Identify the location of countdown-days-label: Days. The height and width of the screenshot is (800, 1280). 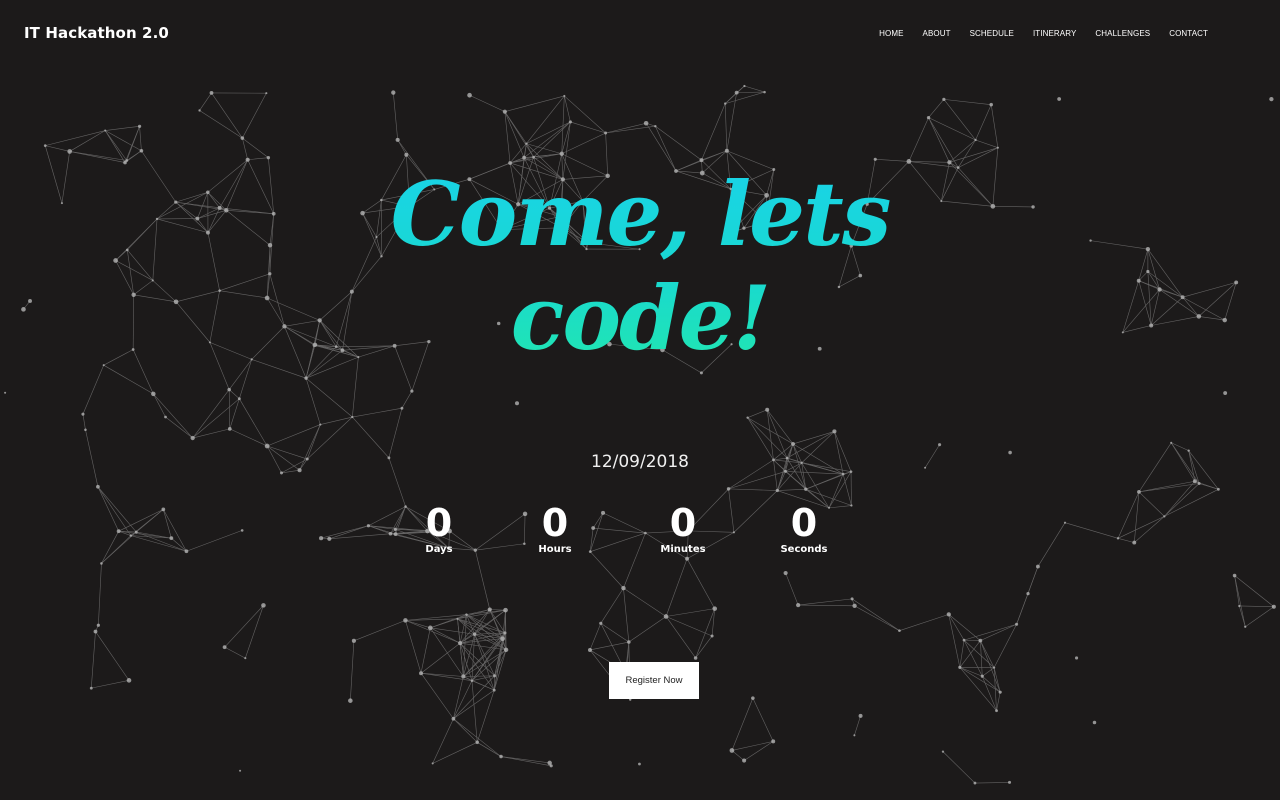
(439, 549).